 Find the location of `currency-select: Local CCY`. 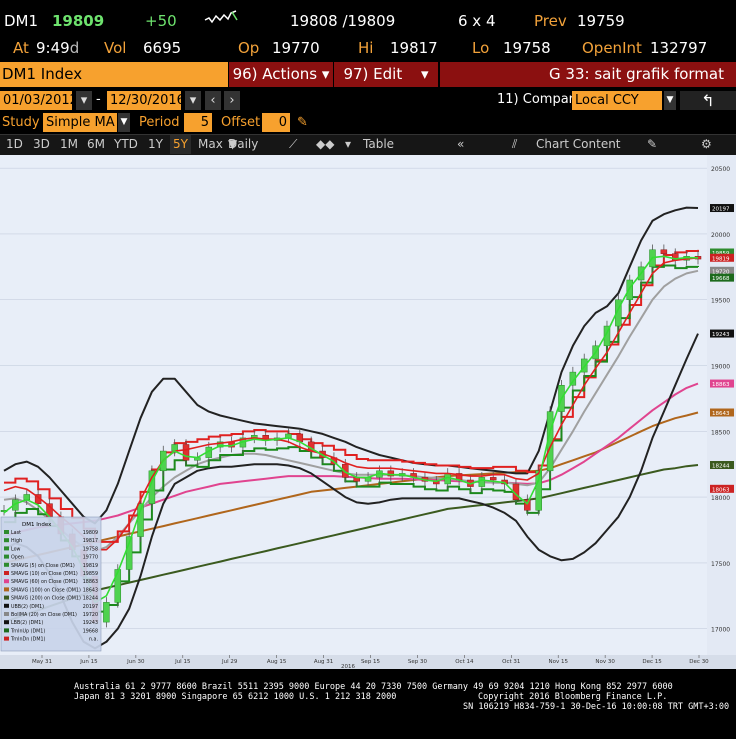

currency-select: Local CCY is located at coordinates (617, 100).